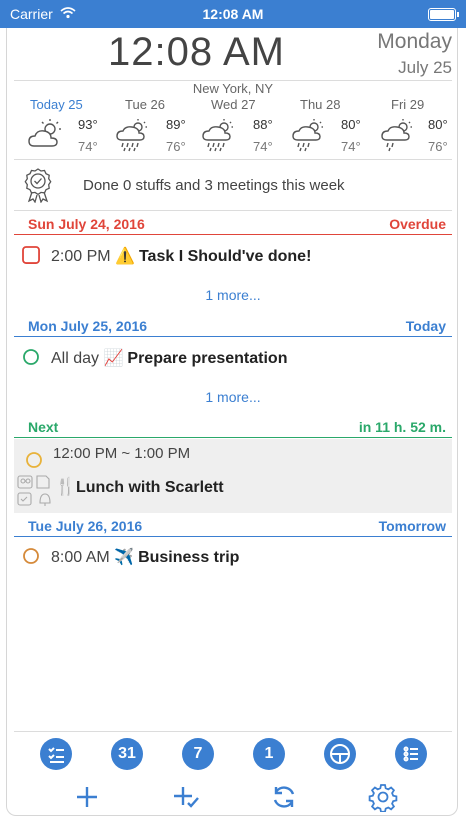 The height and width of the screenshot is (822, 466). I want to click on weather-high: 93°, so click(88, 124).